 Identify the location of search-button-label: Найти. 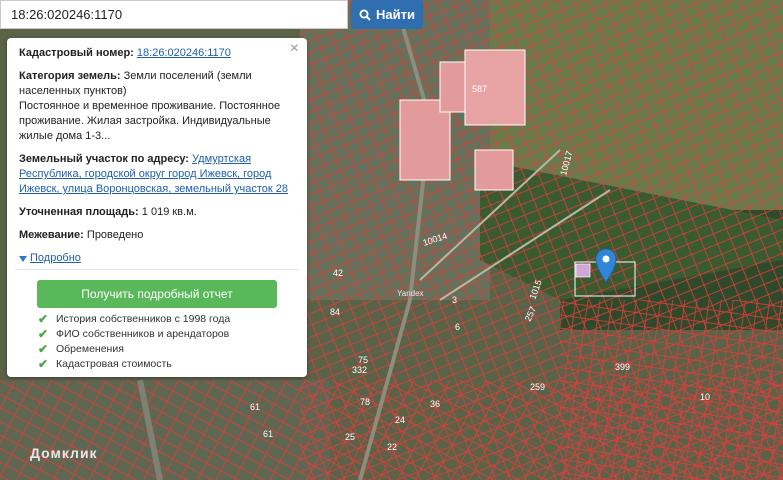
(395, 14).